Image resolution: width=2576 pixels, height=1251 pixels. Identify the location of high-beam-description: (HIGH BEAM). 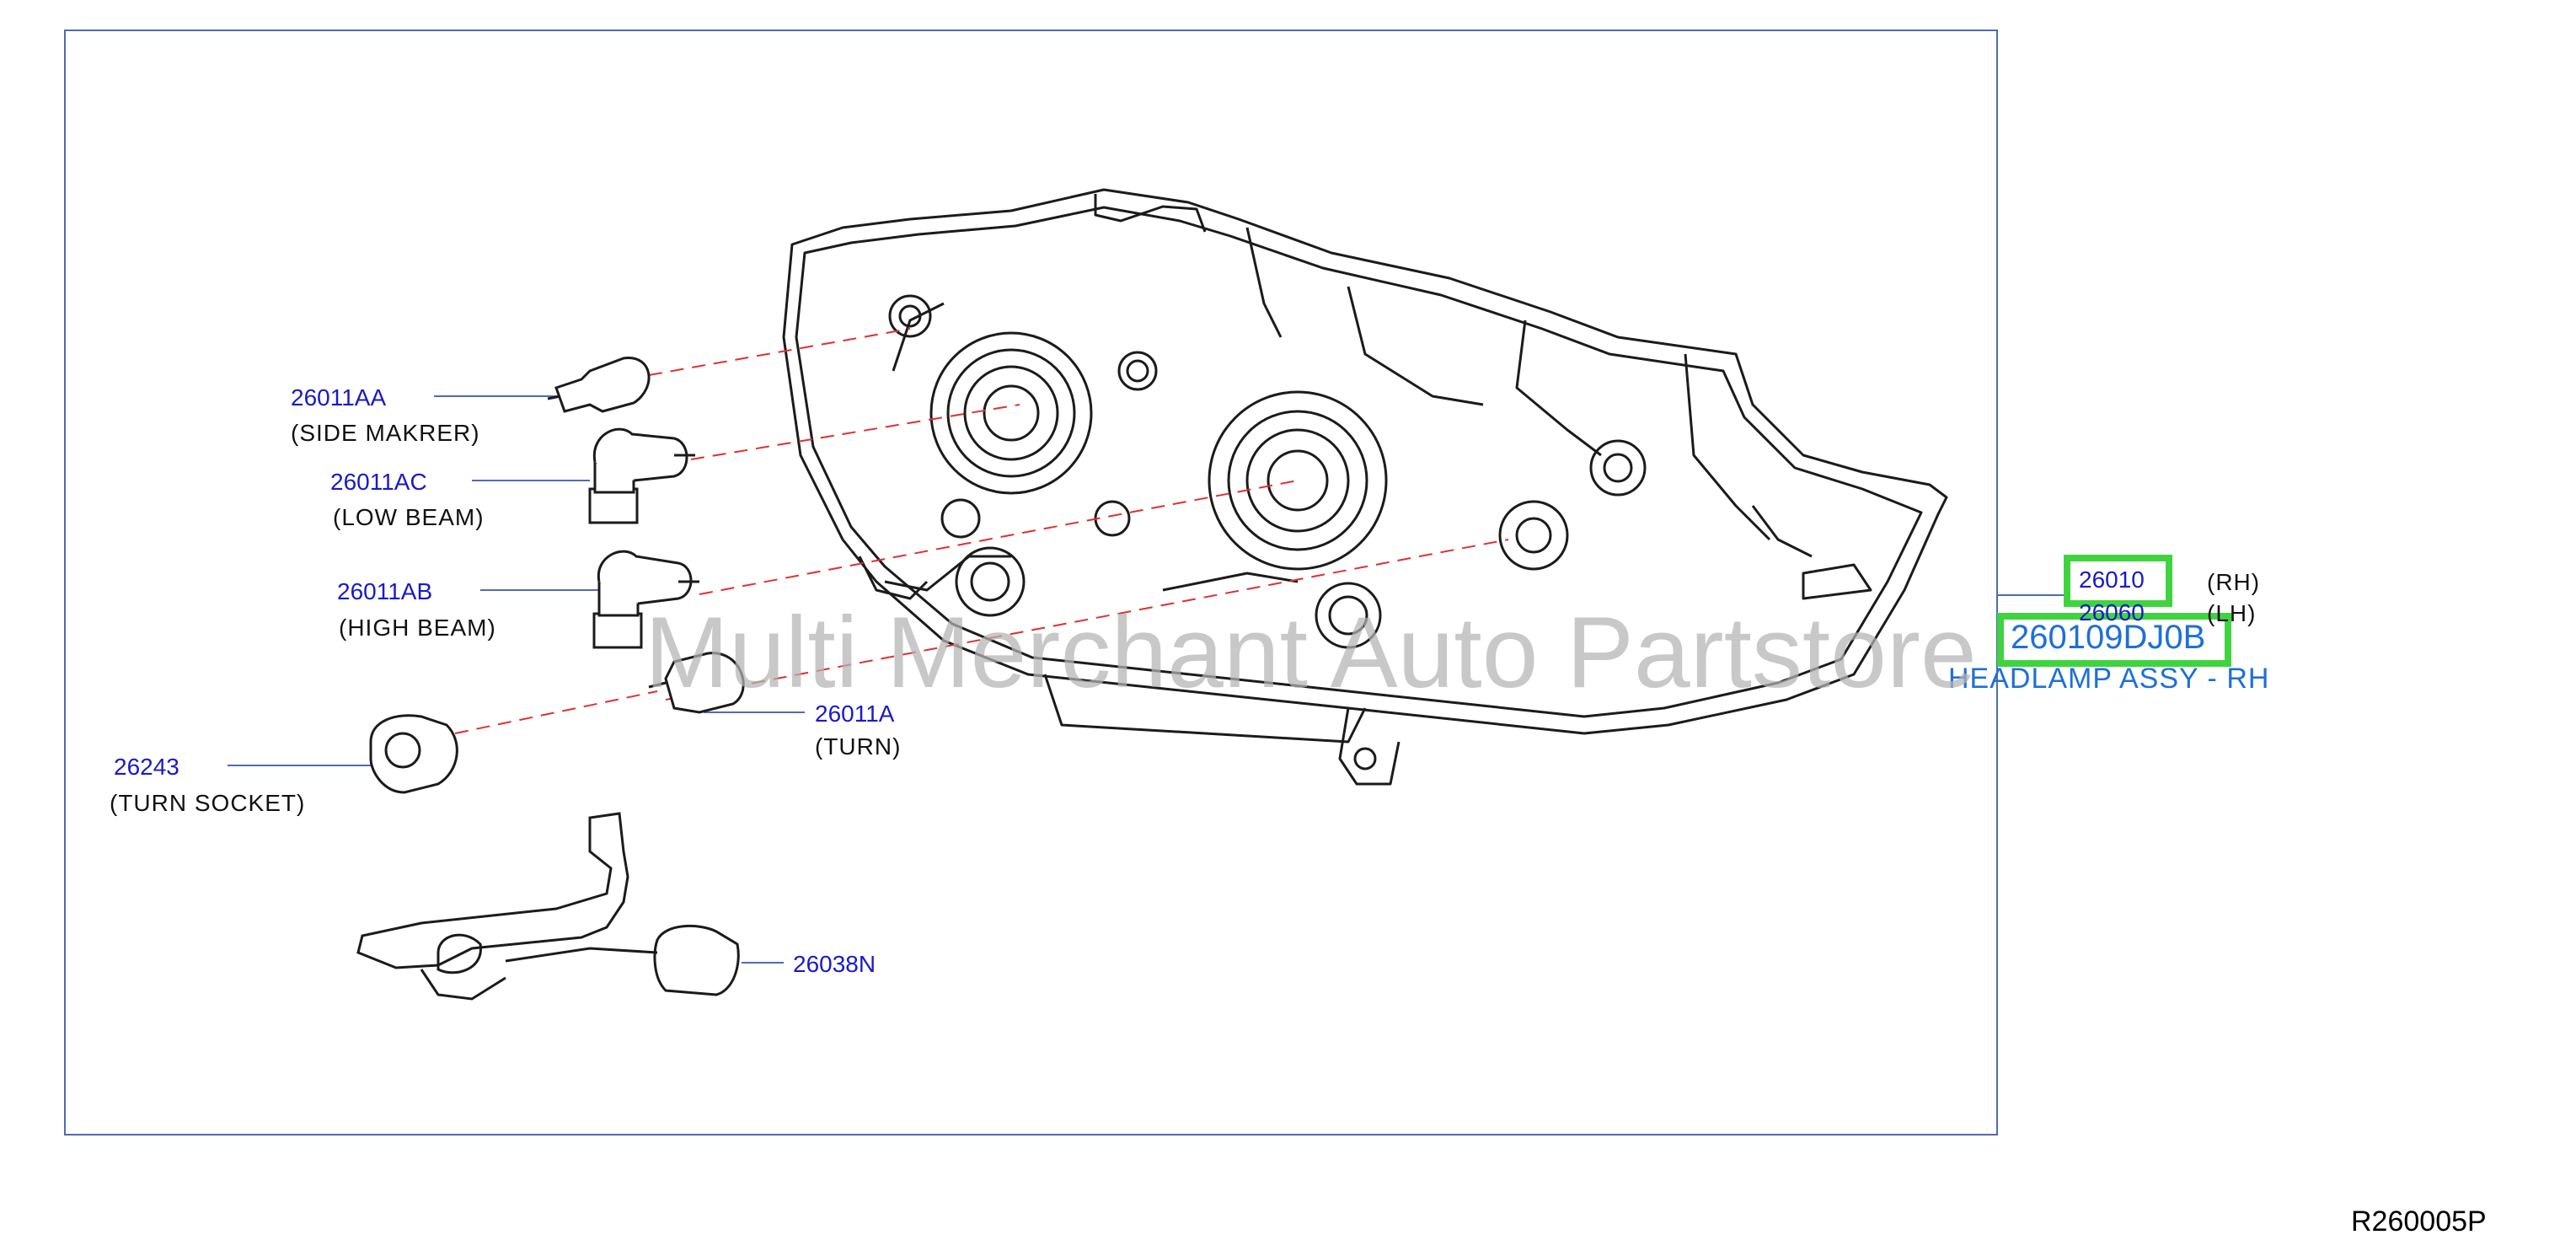
(417, 628).